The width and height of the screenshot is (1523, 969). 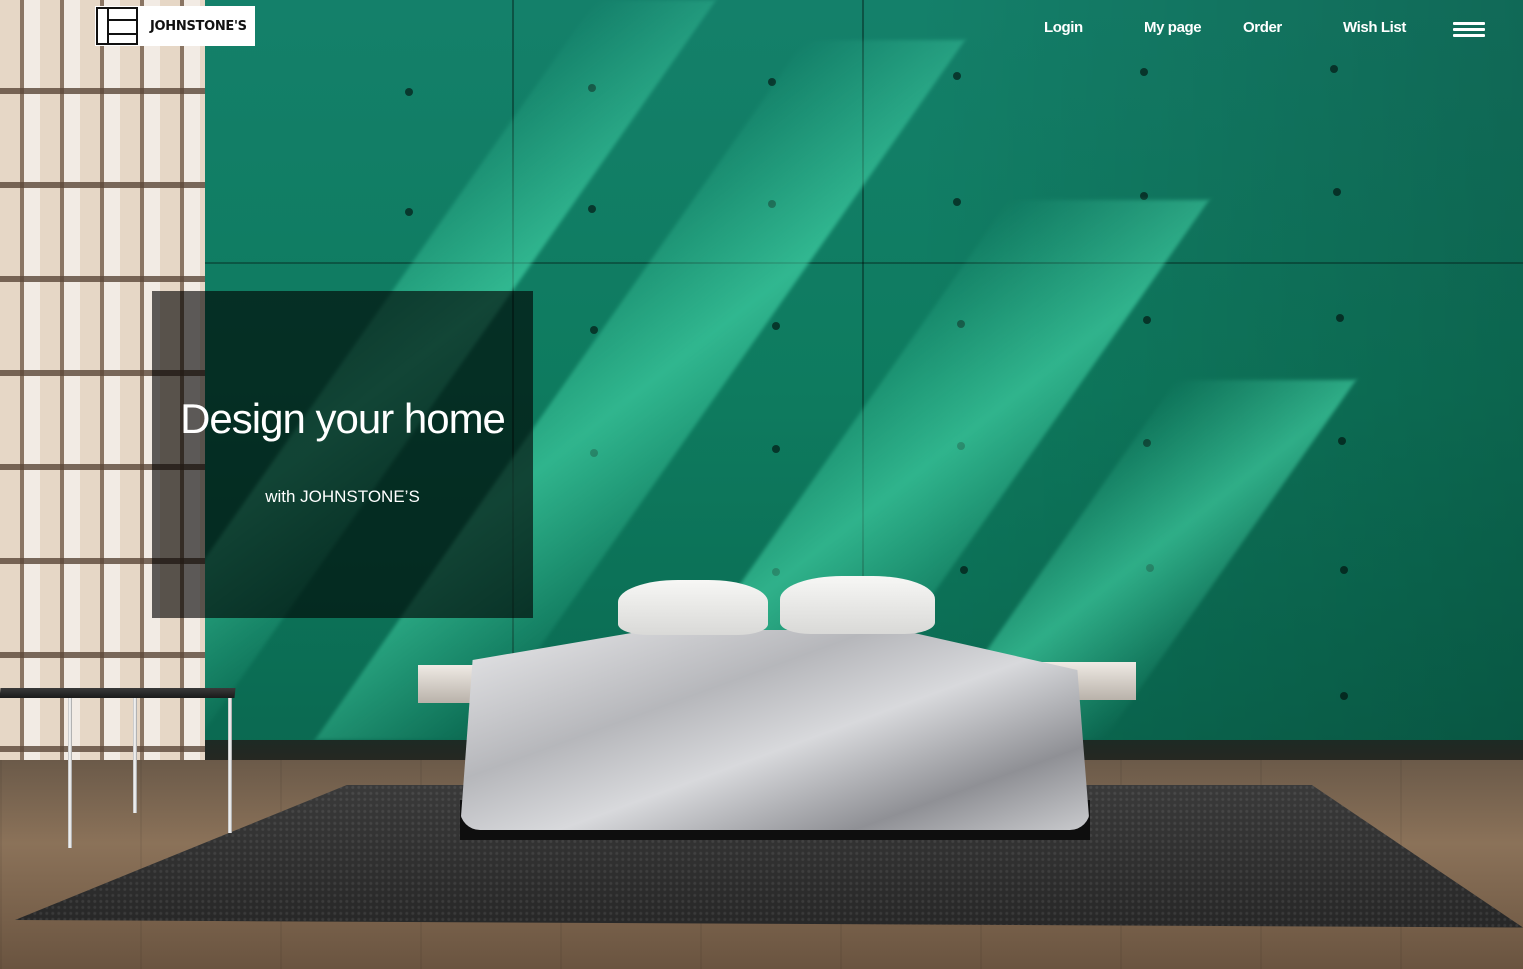 What do you see at coordinates (118, 693) in the screenshot?
I see `side-table` at bounding box center [118, 693].